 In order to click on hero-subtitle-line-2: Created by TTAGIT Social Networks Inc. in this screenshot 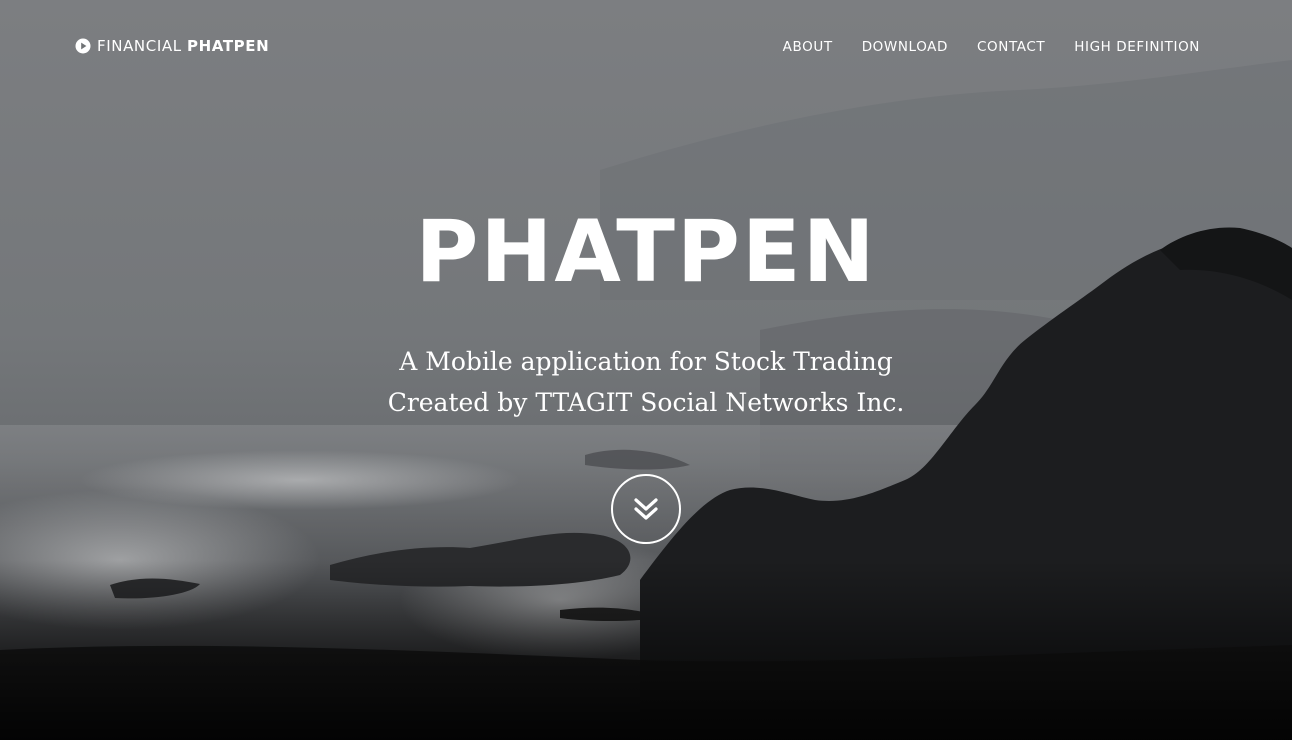, I will do `click(646, 402)`.